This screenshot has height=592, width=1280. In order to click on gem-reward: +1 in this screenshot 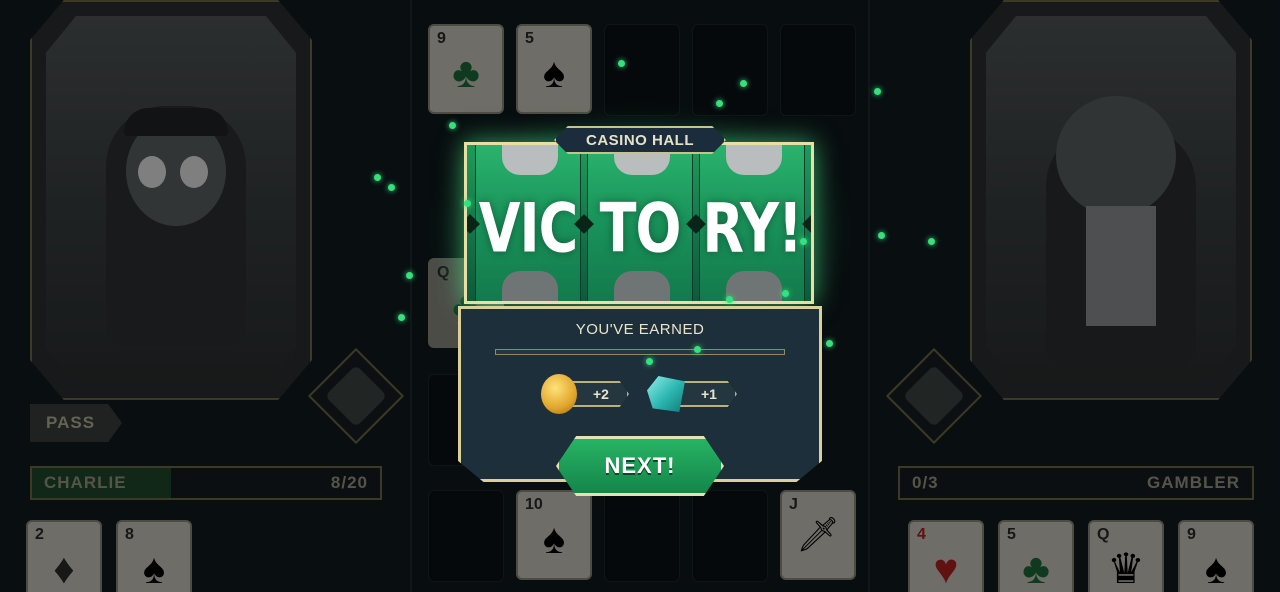, I will do `click(692, 394)`.